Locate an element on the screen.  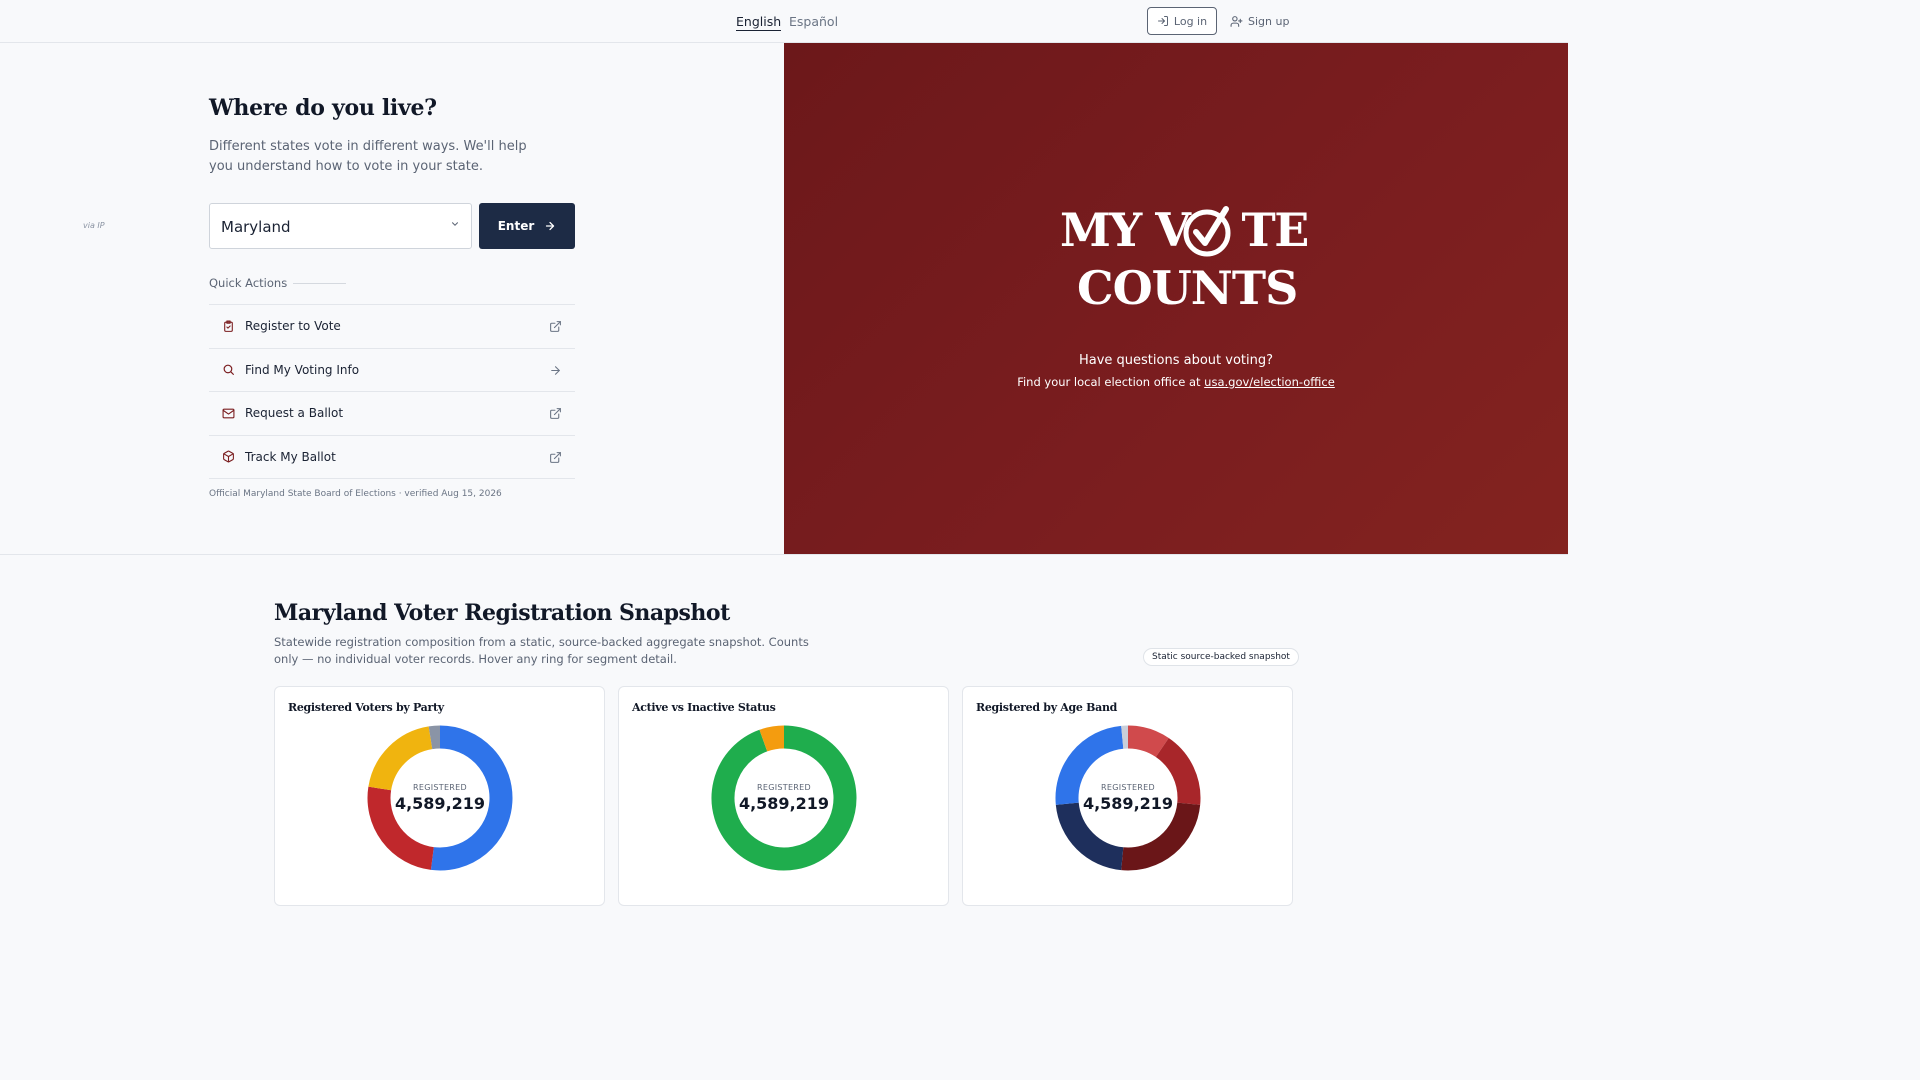
quick-action-label: Request a Ballot is located at coordinates (294, 413).